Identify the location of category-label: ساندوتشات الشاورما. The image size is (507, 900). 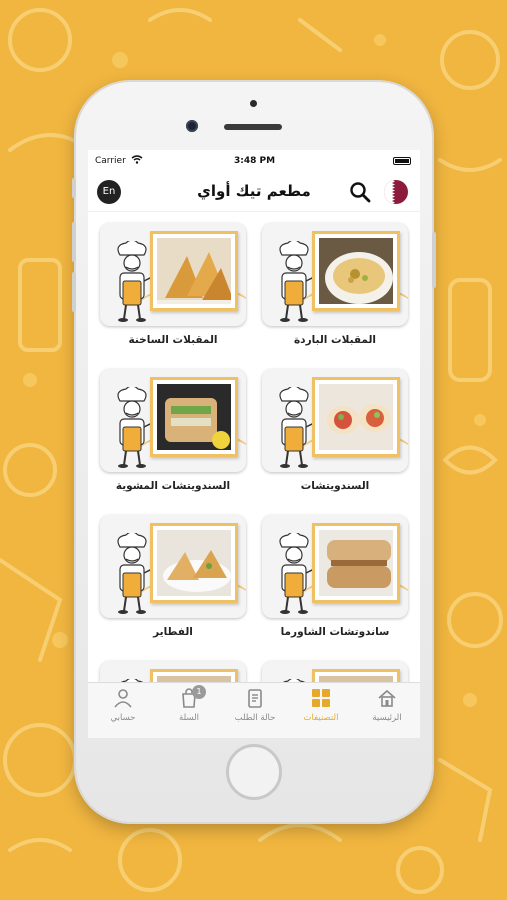
(335, 632).